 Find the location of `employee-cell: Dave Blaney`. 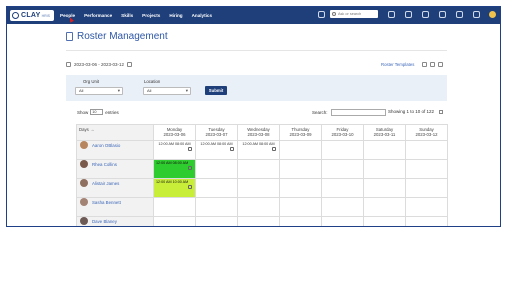

employee-cell: Dave Blaney is located at coordinates (115, 221).